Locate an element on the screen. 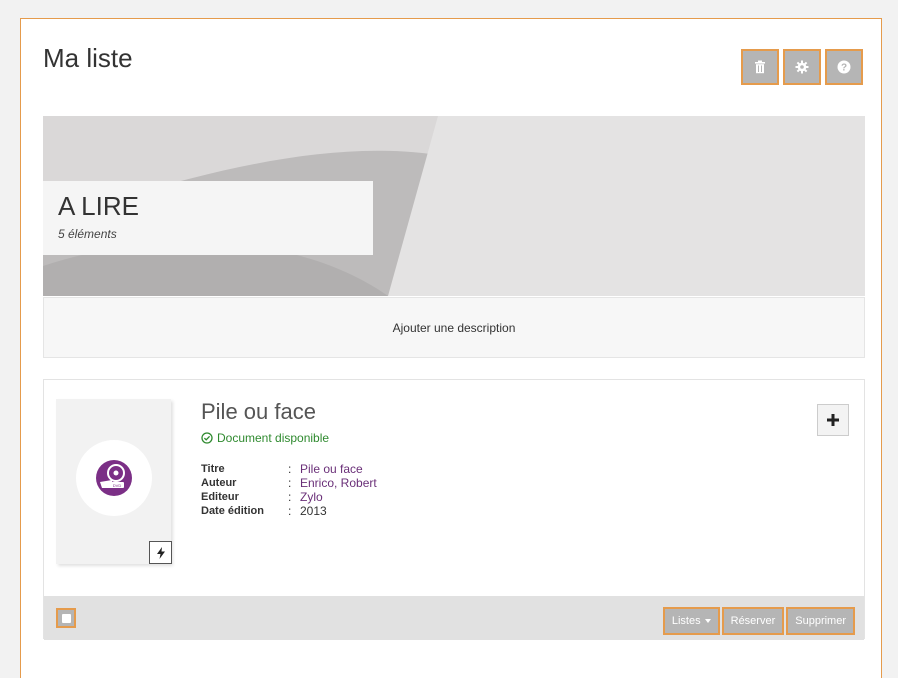  help-icon: ? is located at coordinates (844, 67).